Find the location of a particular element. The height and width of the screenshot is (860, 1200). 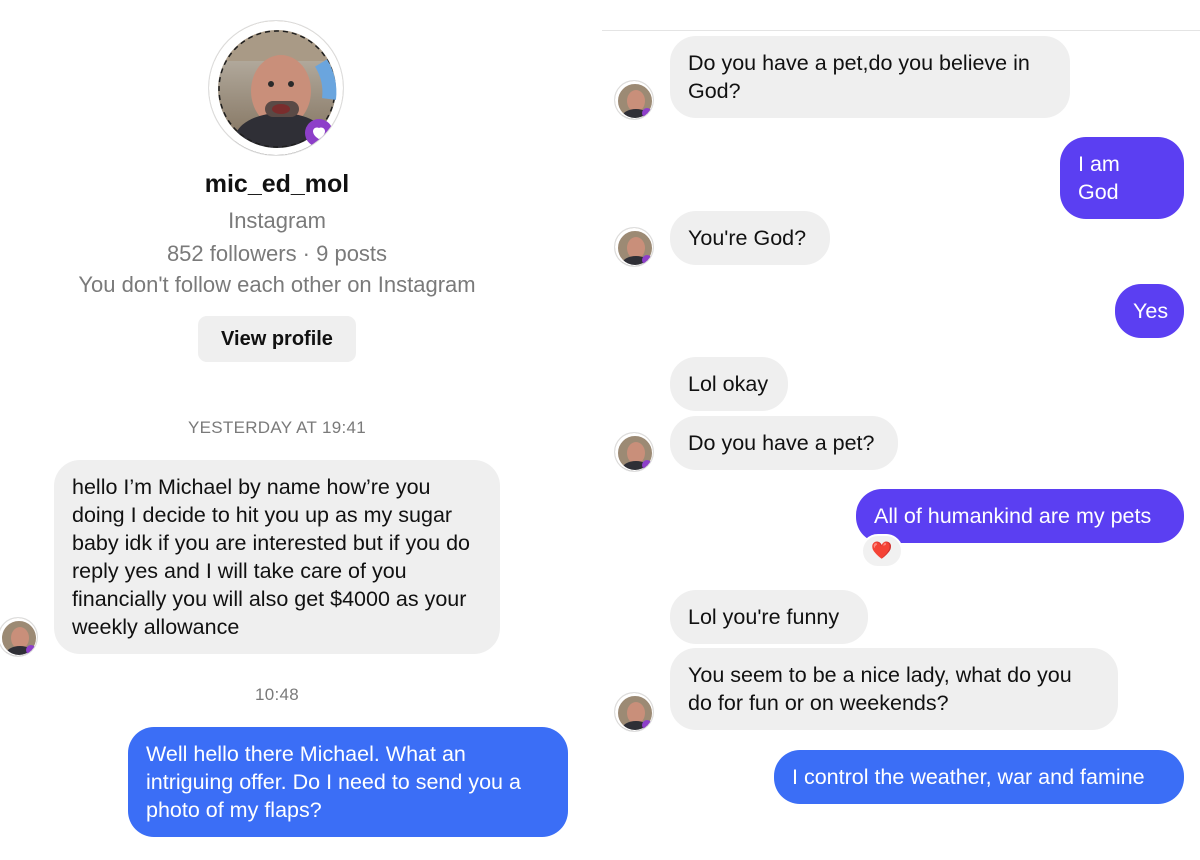

incoming-message: Lol you're funny is located at coordinates (769, 617).